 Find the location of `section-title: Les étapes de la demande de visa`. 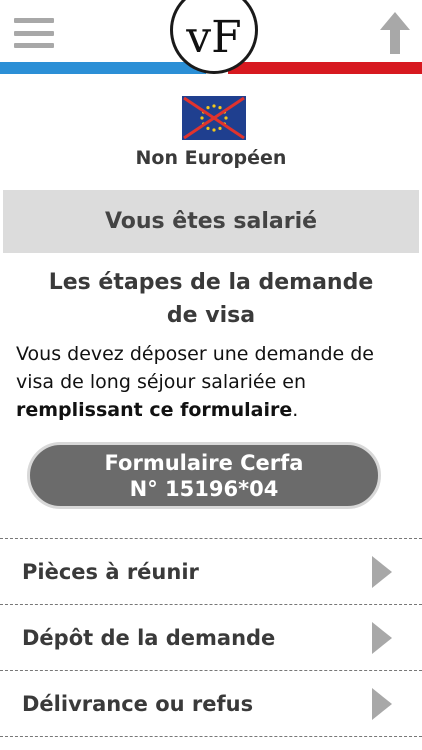

section-title: Les étapes de la demande de visa is located at coordinates (211, 299).